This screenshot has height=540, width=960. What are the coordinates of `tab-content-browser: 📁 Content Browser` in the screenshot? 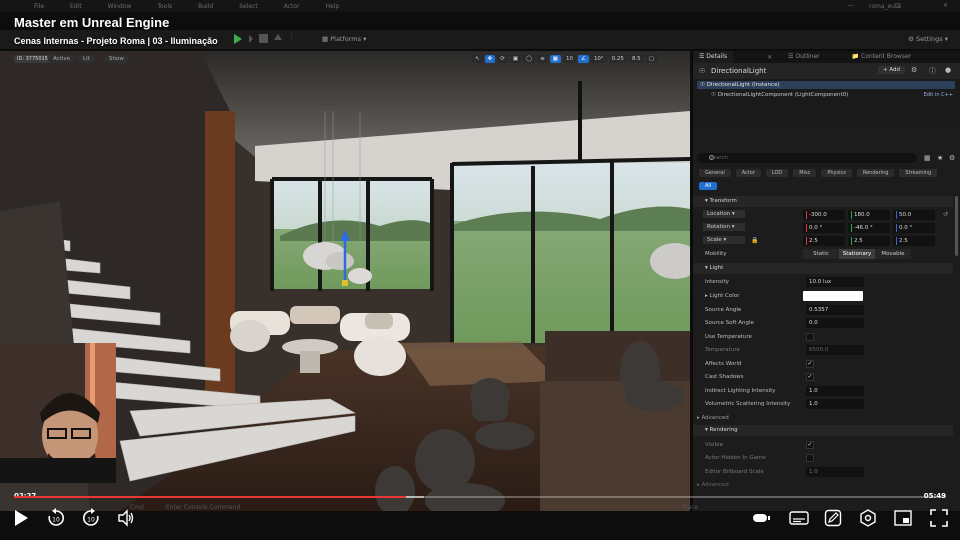 It's located at (881, 57).